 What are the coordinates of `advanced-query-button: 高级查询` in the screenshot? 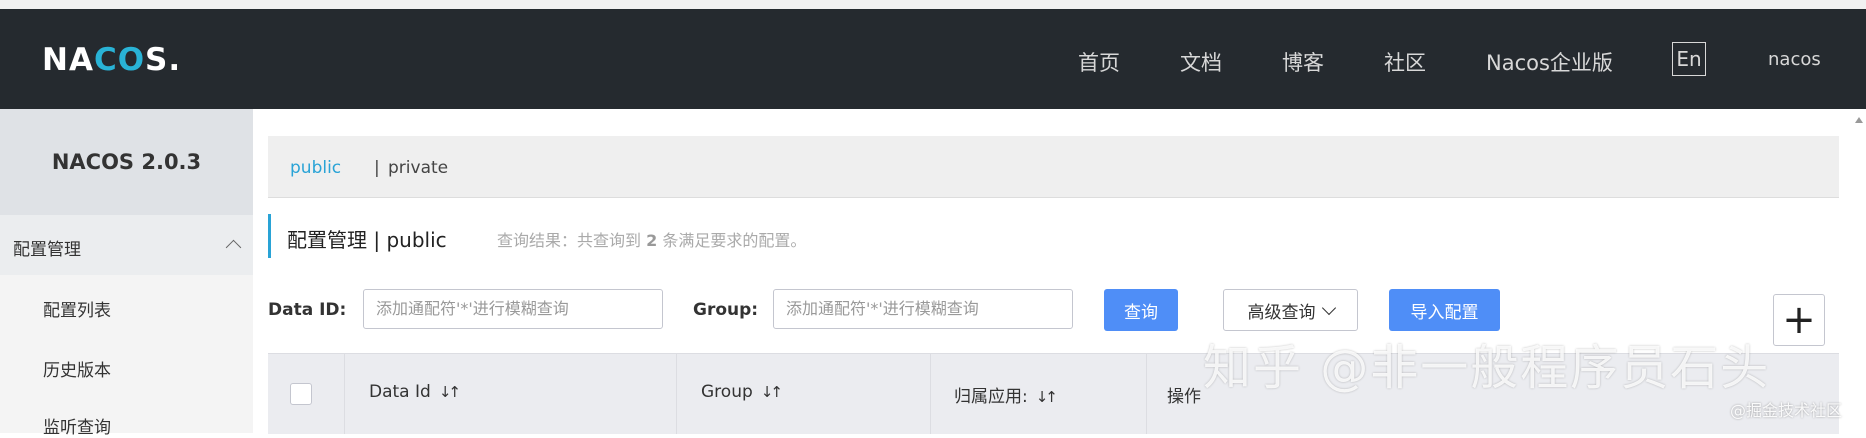 It's located at (1290, 310).